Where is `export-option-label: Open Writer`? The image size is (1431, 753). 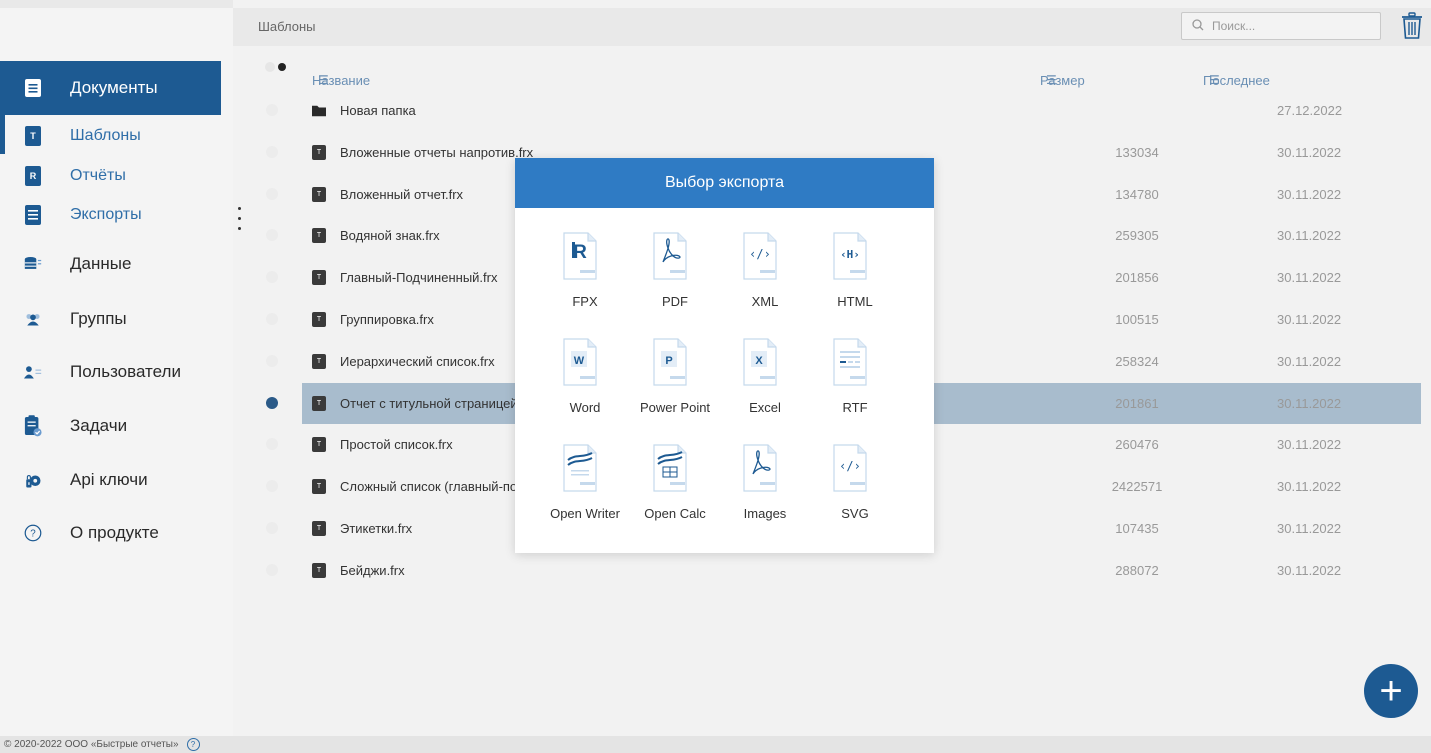
export-option-label: Open Writer is located at coordinates (585, 513).